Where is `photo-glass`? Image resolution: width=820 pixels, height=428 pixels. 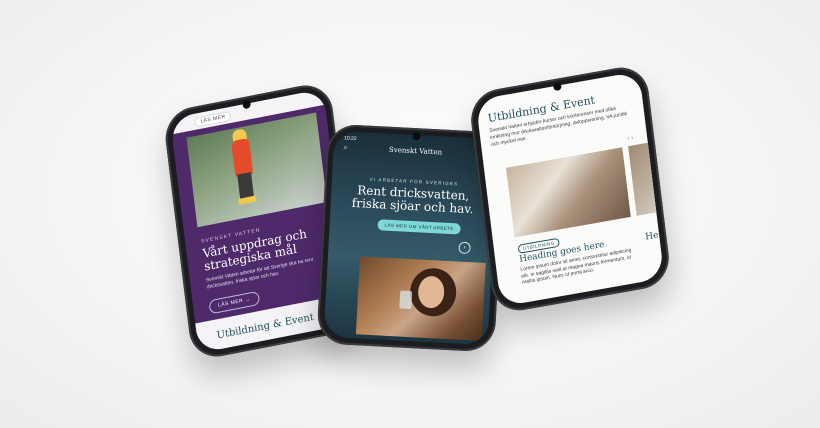
photo-glass is located at coordinates (406, 300).